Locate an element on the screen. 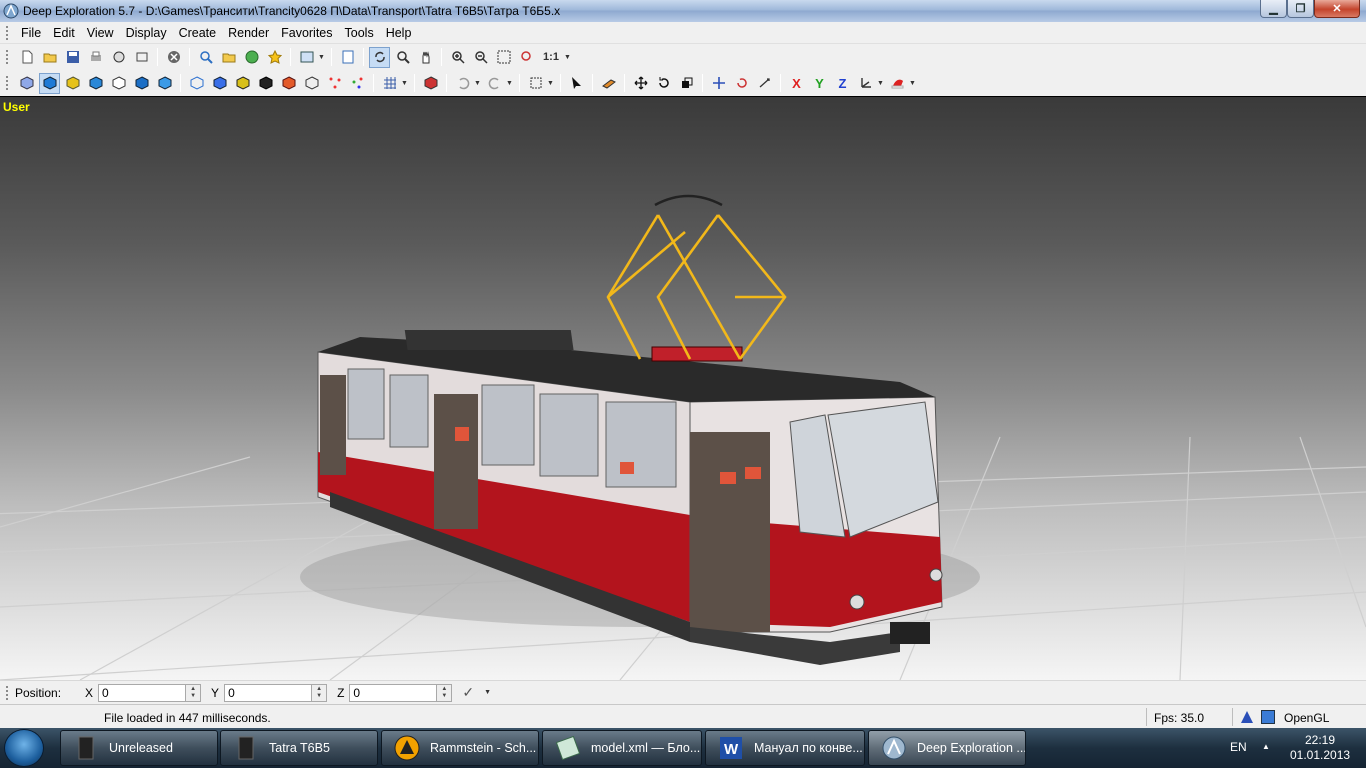 The height and width of the screenshot is (768, 1366). deep-exploration-app-icon is located at coordinates (11, 11).